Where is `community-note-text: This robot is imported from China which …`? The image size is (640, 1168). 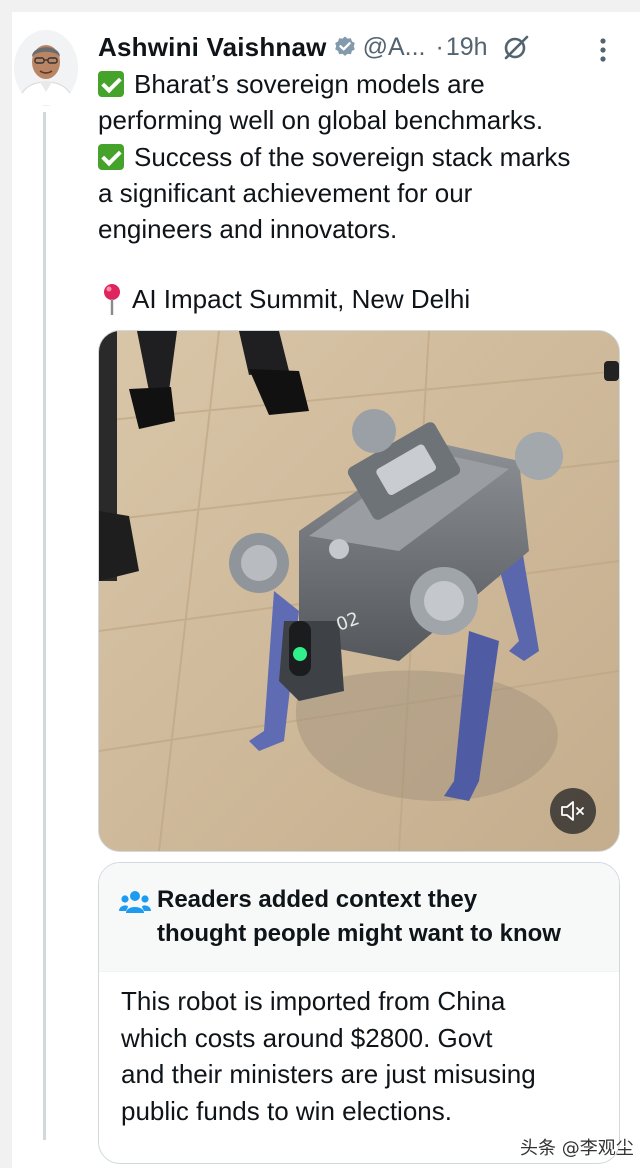
community-note-text: This robot is imported from China which … is located at coordinates (361, 1056).